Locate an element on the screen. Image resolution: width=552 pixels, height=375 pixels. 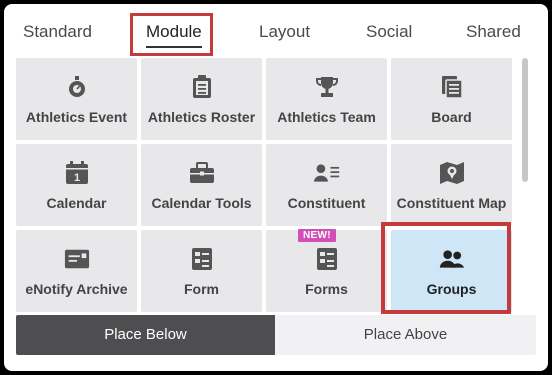
tile-form: Form is located at coordinates (201, 271).